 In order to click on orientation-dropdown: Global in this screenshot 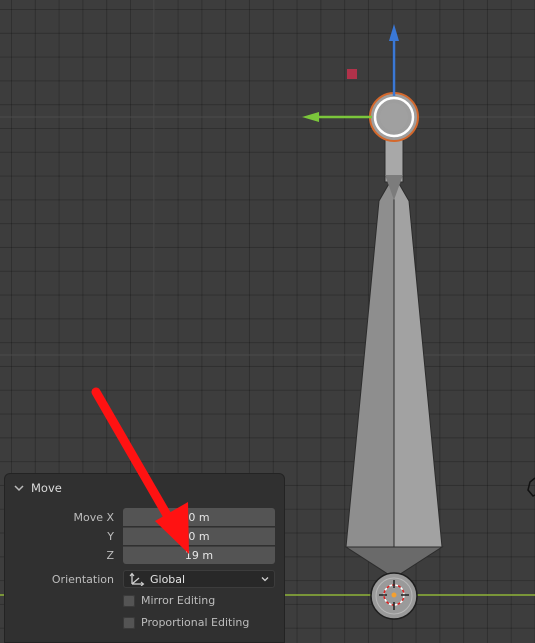, I will do `click(199, 579)`.